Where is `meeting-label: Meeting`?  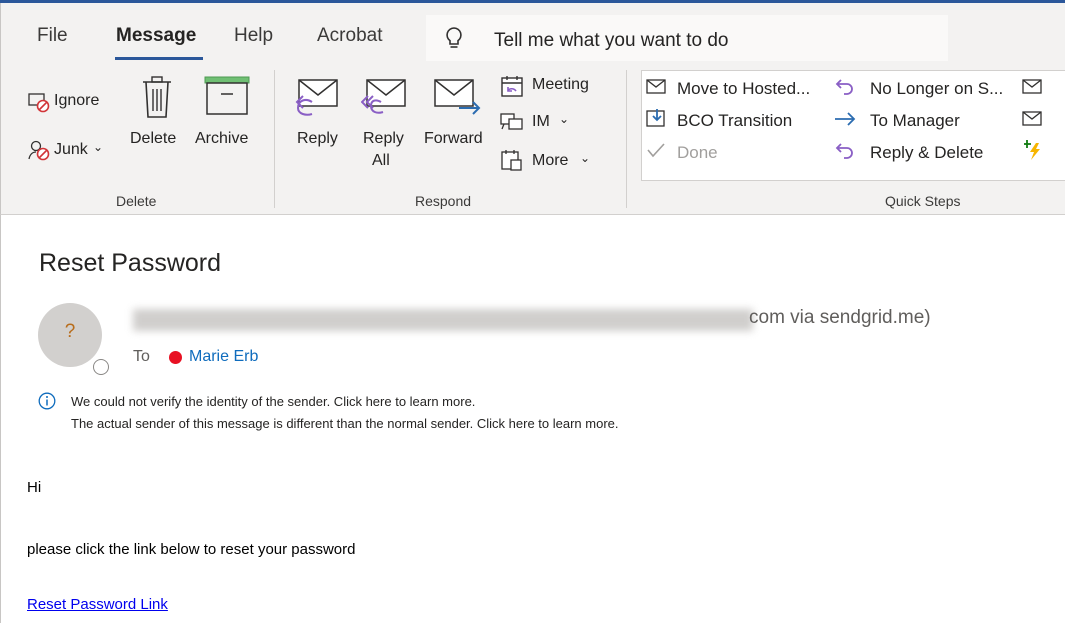 meeting-label: Meeting is located at coordinates (560, 84).